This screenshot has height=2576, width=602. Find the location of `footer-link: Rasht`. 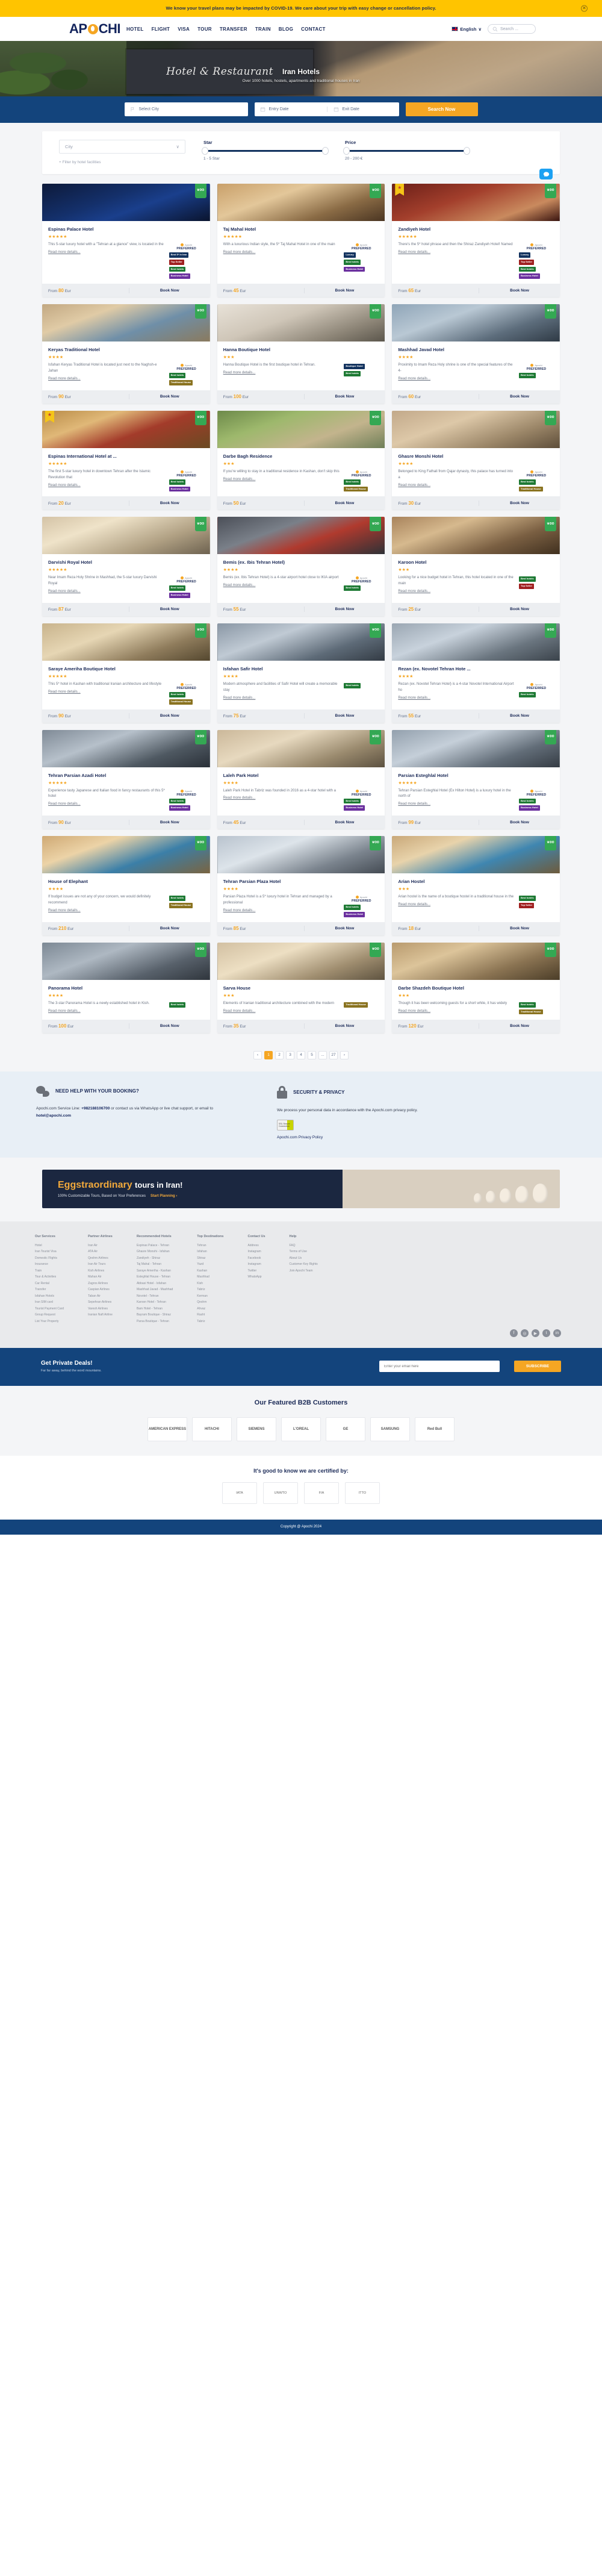

footer-link: Rasht is located at coordinates (210, 1315).